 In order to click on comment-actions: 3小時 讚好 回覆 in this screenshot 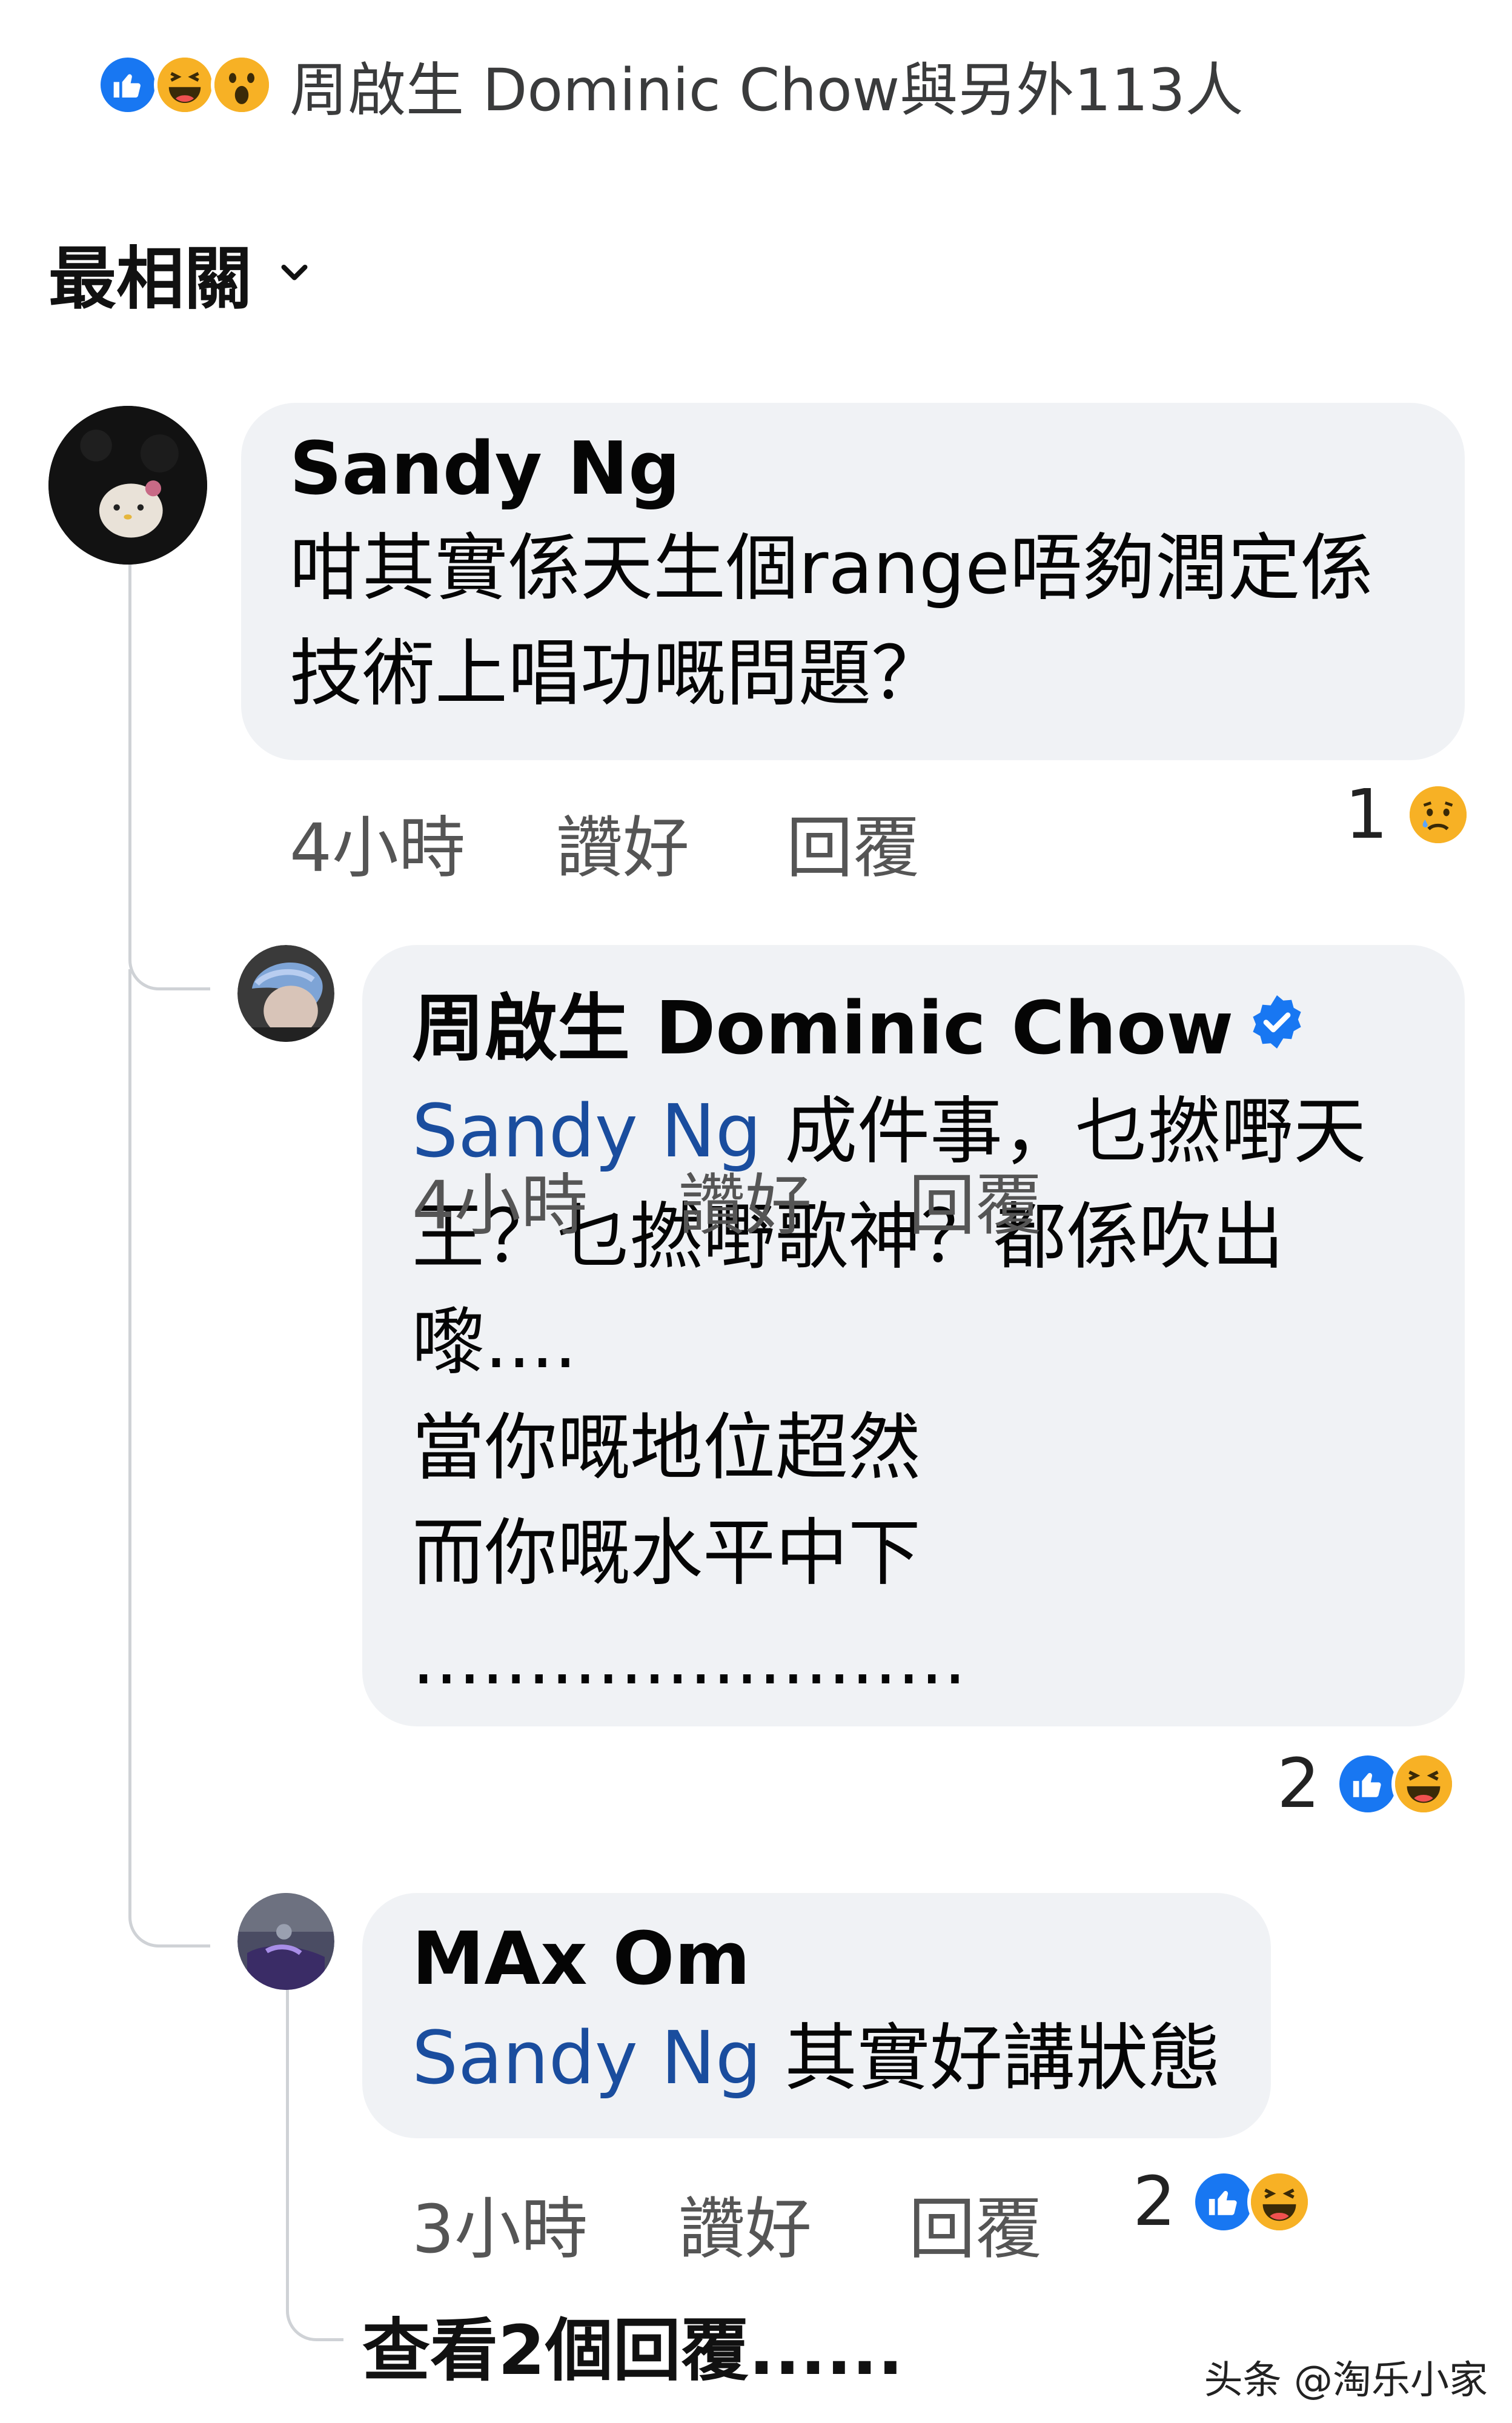, I will do `click(727, 2223)`.